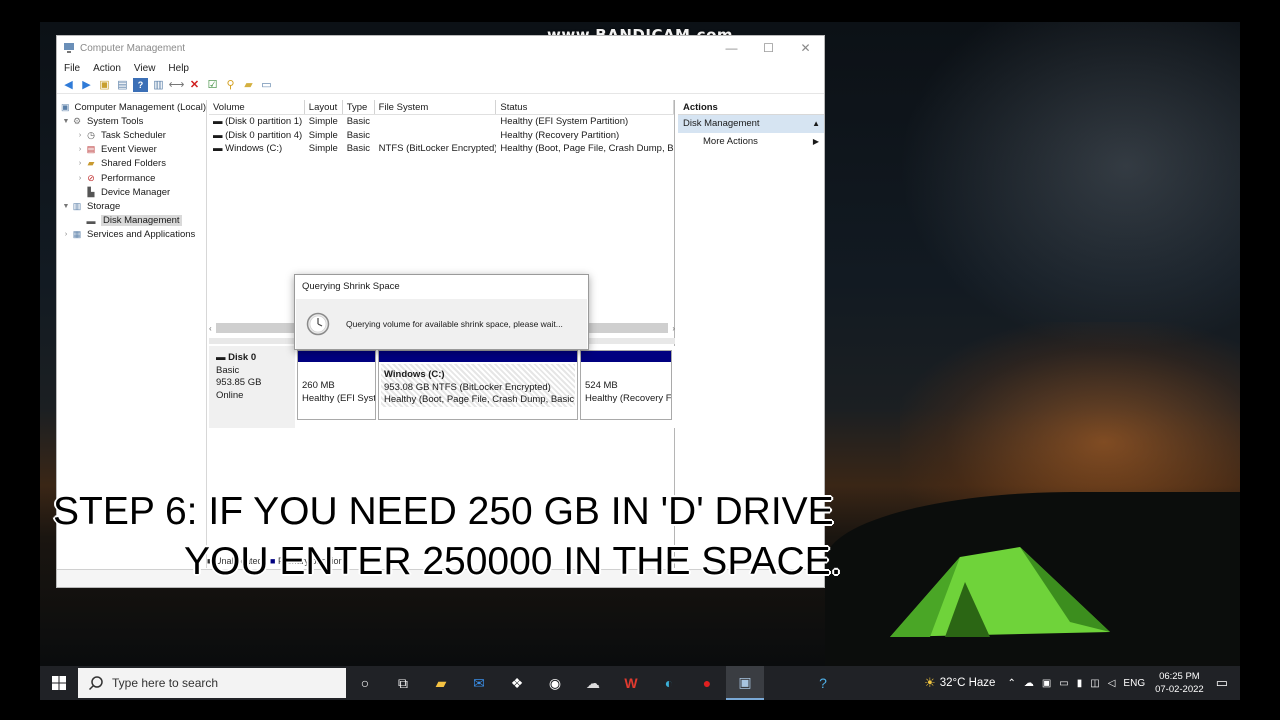  What do you see at coordinates (930, 683) in the screenshot?
I see `weather-icon: ☀` at bounding box center [930, 683].